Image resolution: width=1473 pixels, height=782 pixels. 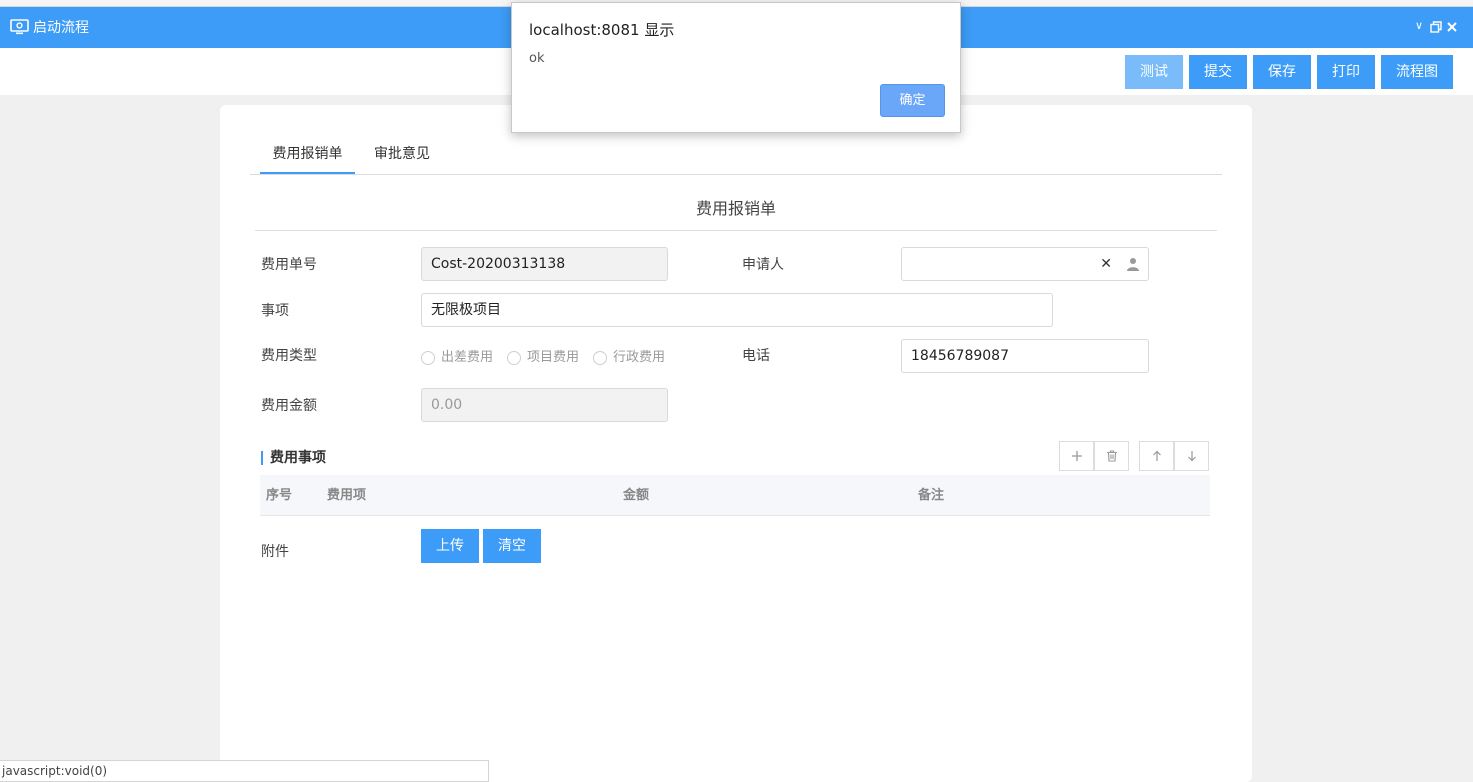 What do you see at coordinates (636, 495) in the screenshot?
I see `column-header-amount: 金额` at bounding box center [636, 495].